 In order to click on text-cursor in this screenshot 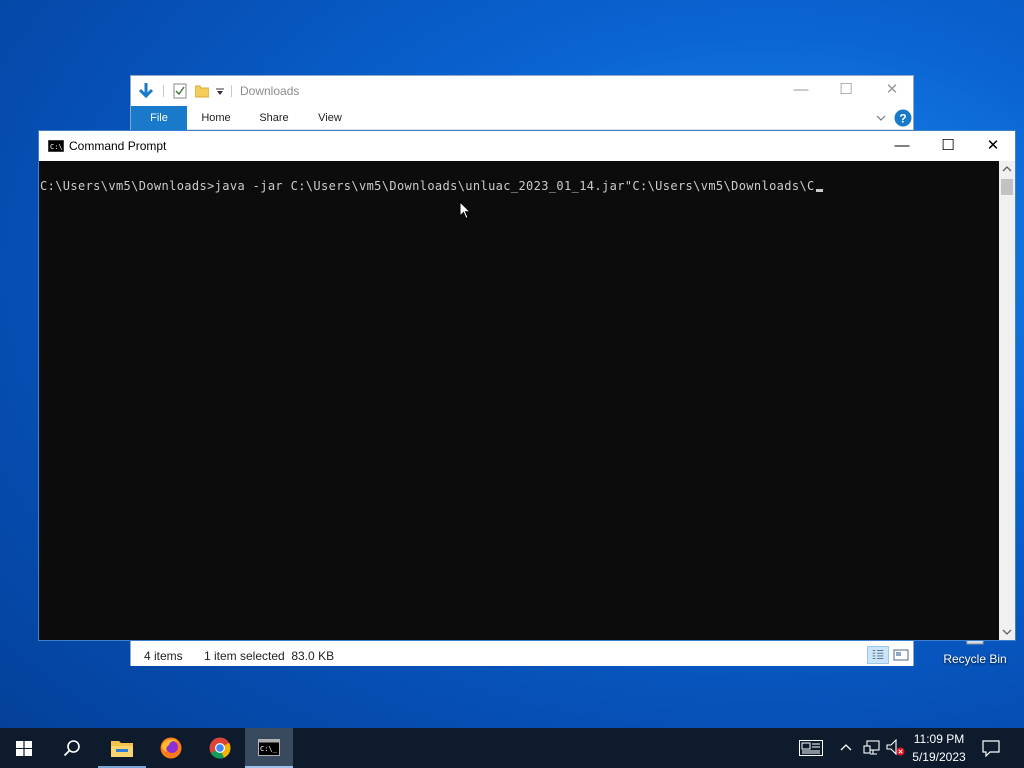, I will do `click(819, 190)`.